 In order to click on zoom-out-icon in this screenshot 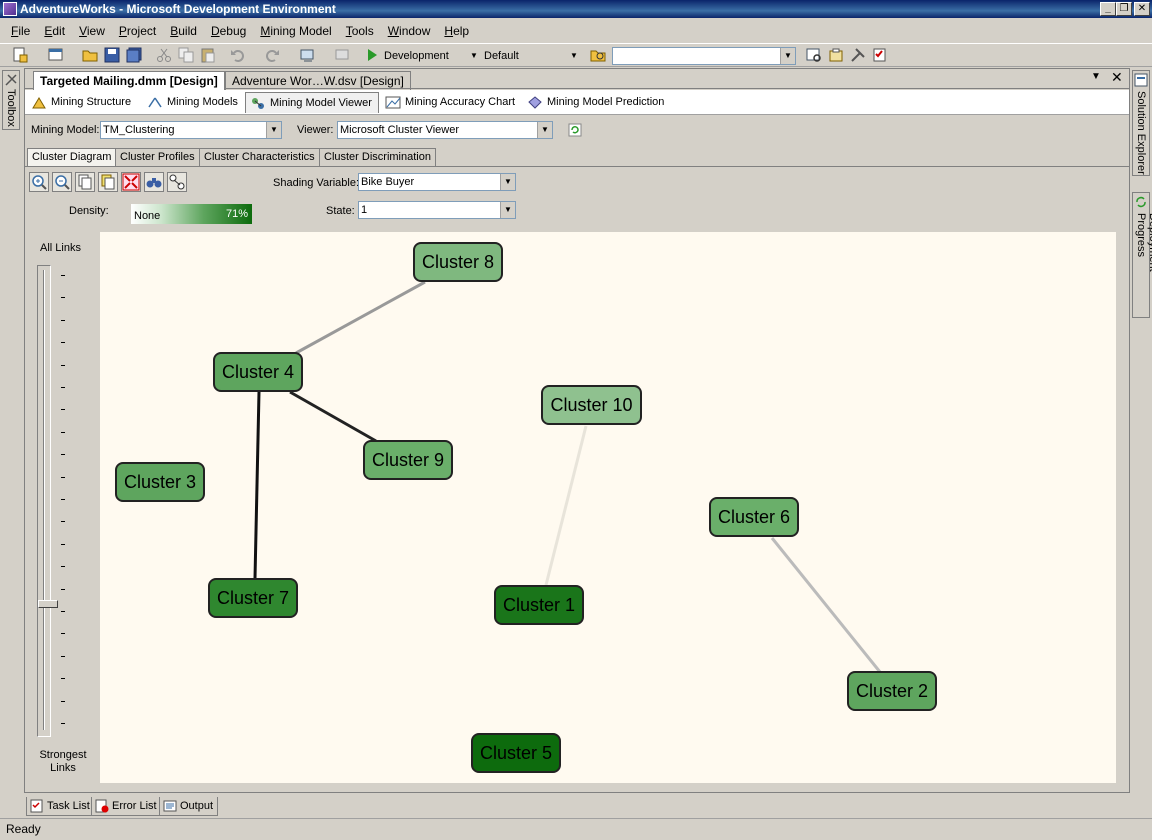, I will do `click(62, 182)`.